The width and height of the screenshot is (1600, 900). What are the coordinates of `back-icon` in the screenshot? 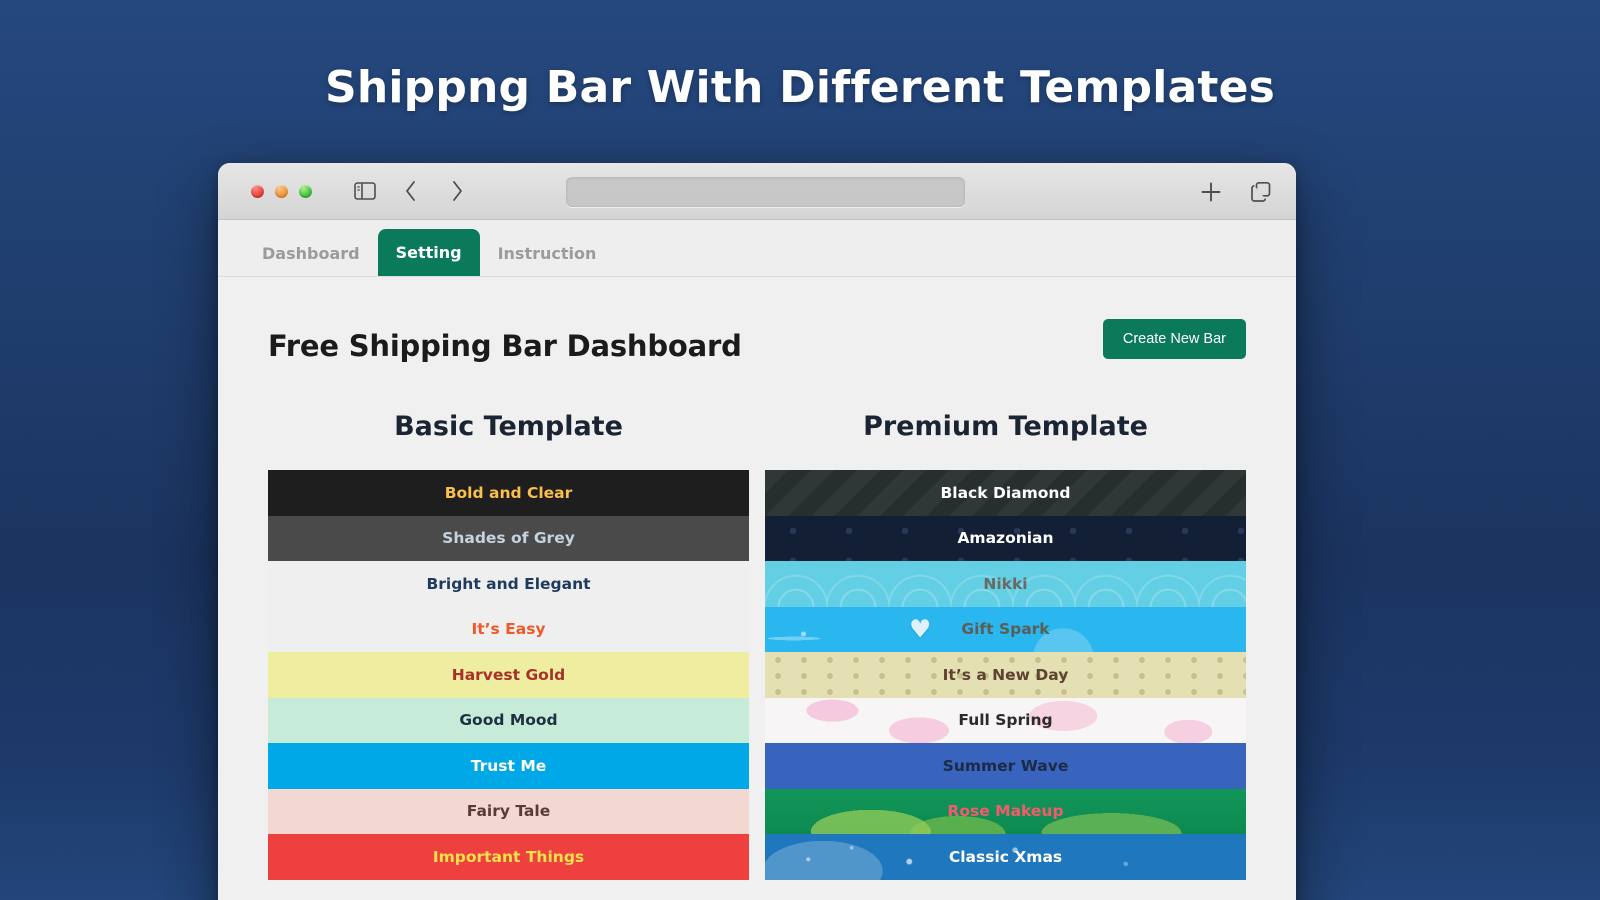 It's located at (411, 191).